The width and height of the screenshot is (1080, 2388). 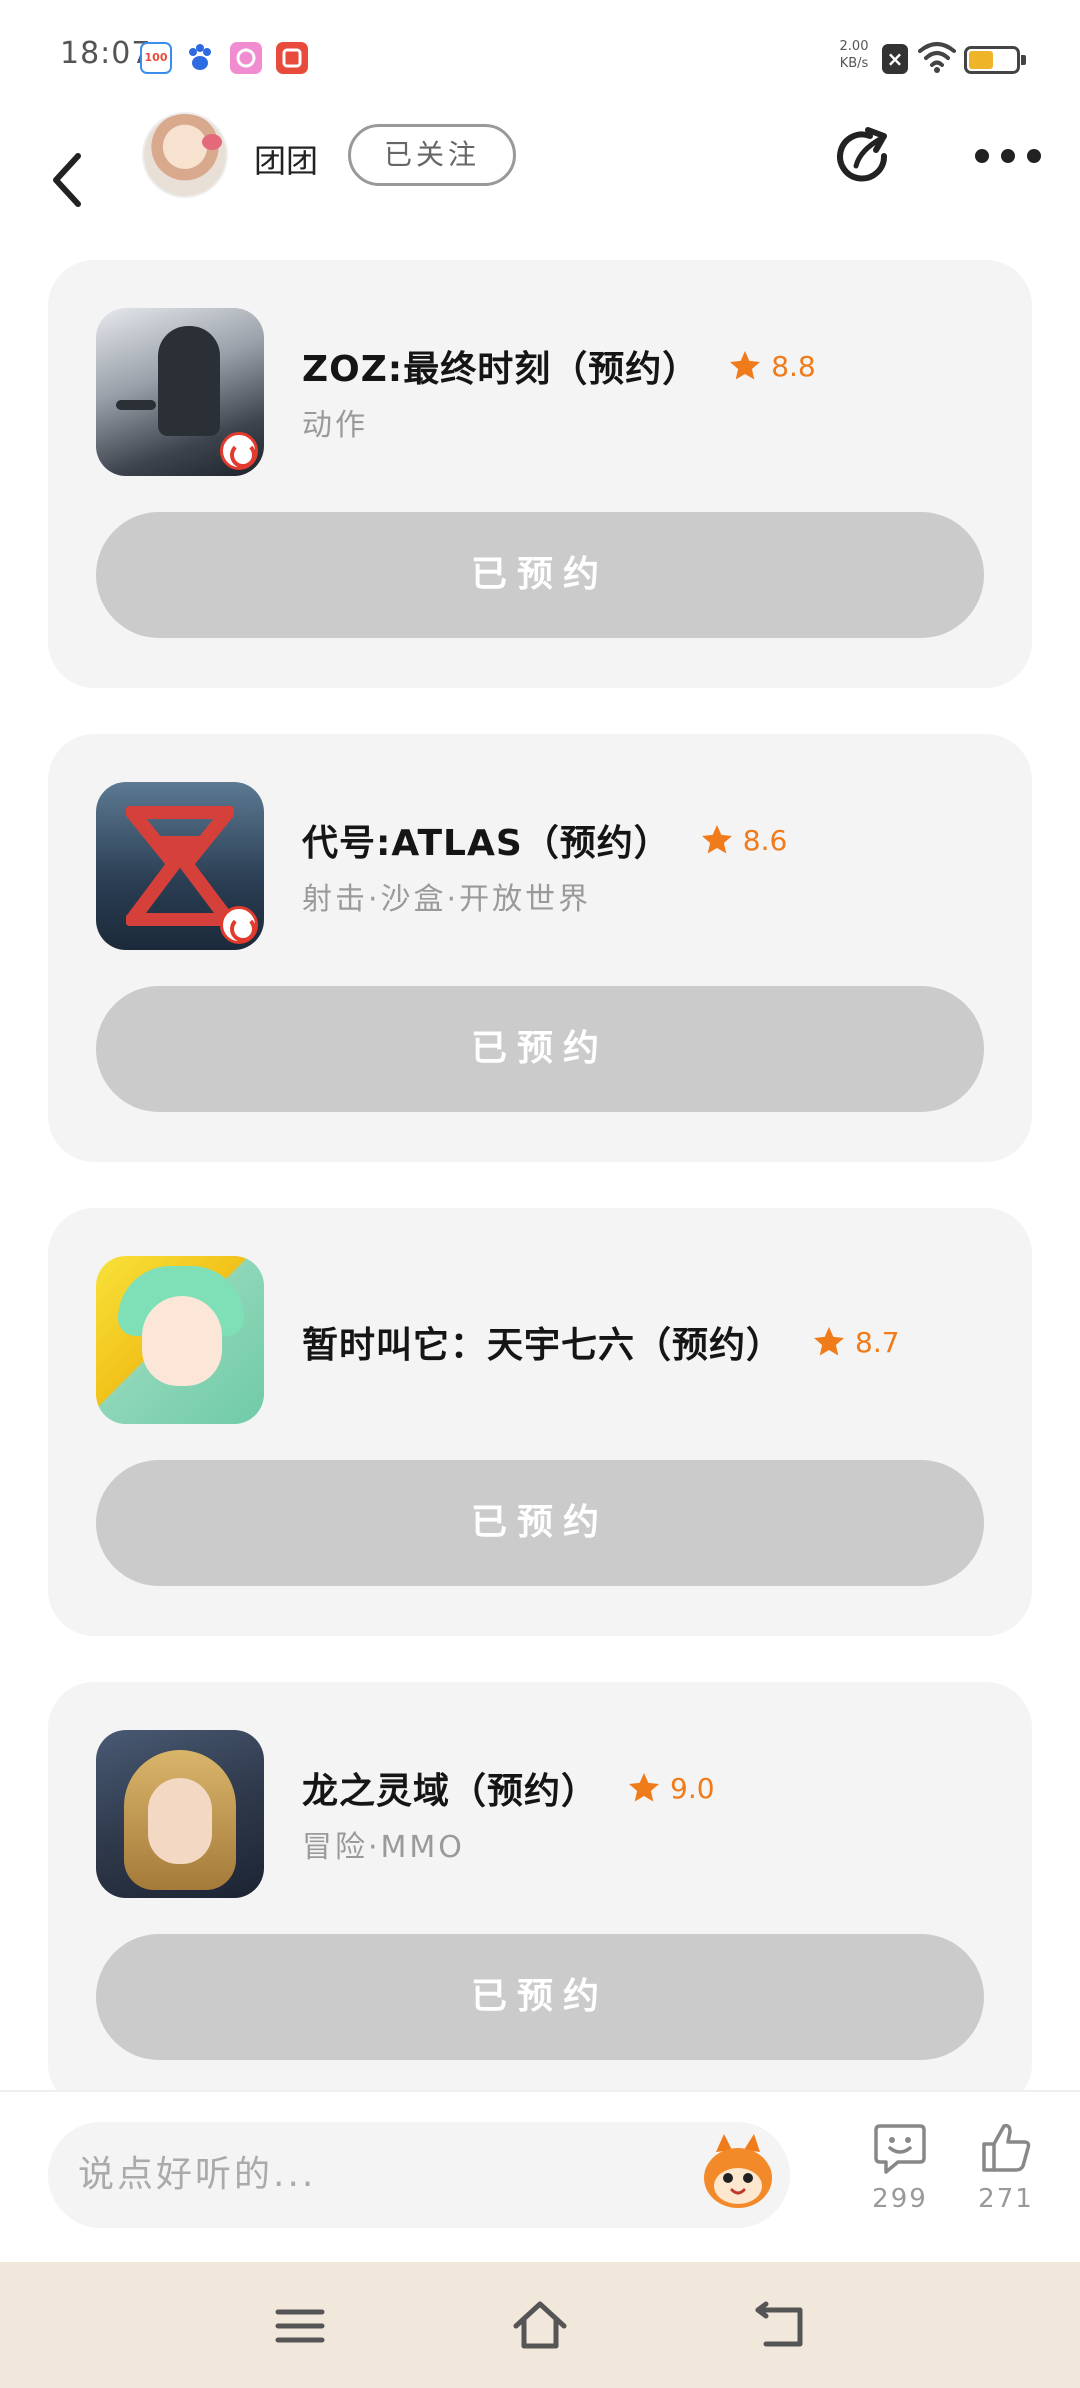 What do you see at coordinates (877, 1342) in the screenshot?
I see `rating-value: 8.7` at bounding box center [877, 1342].